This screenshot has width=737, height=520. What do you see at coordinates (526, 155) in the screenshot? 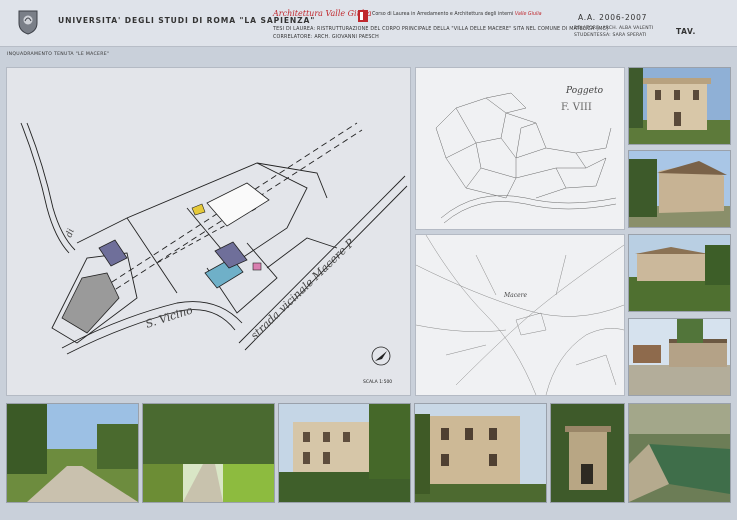
I see `cadastral-map-drawing: Poggeto F. VIII` at bounding box center [526, 155].